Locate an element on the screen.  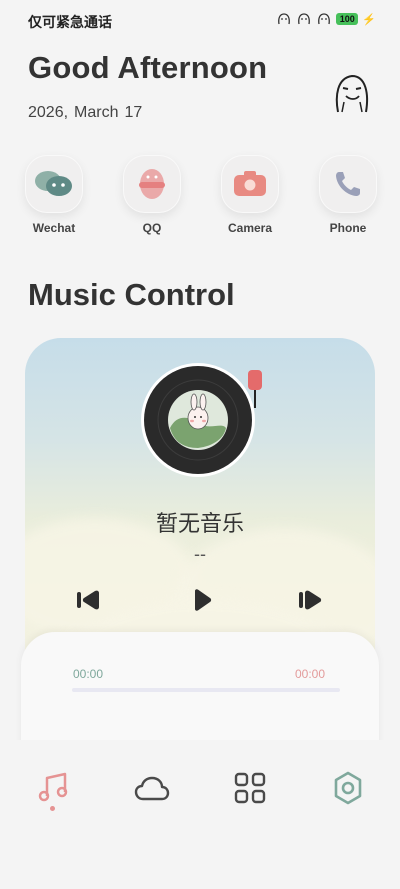
app-shortcuts: Wechat QQ Camera Phone is located at coordinates (200, 200).